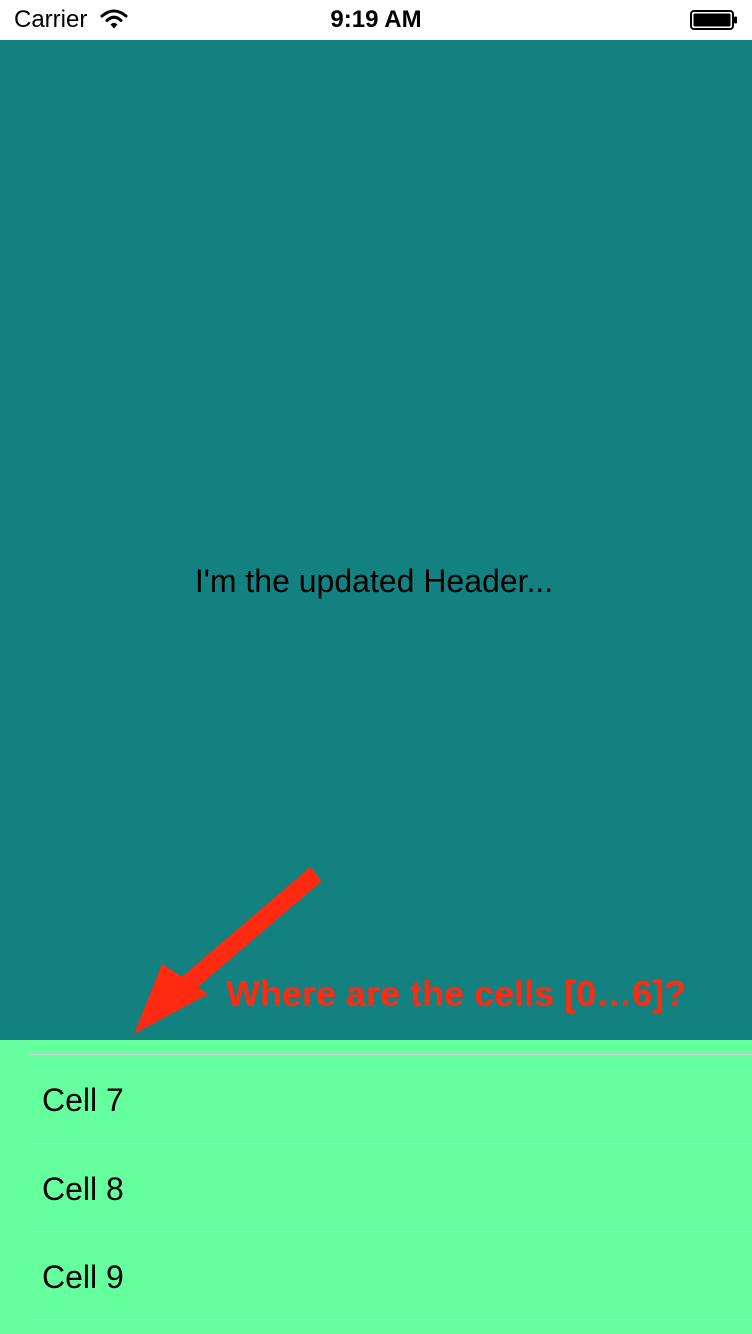 The width and height of the screenshot is (752, 1334). What do you see at coordinates (713, 20) in the screenshot?
I see `battery-icon` at bounding box center [713, 20].